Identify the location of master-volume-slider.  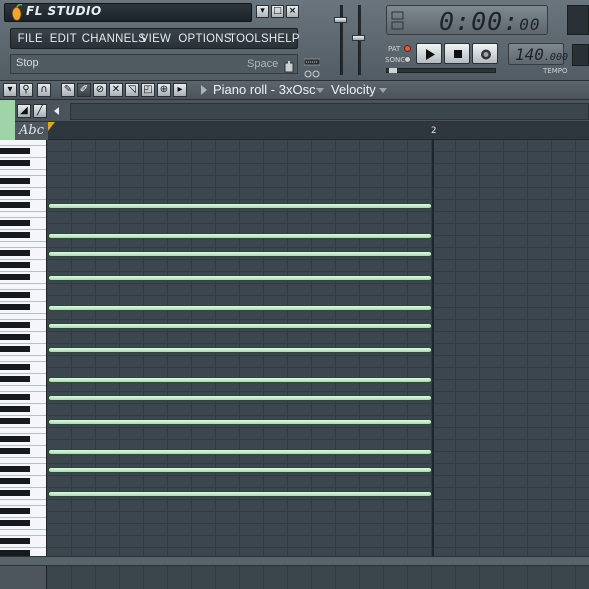
(340, 20).